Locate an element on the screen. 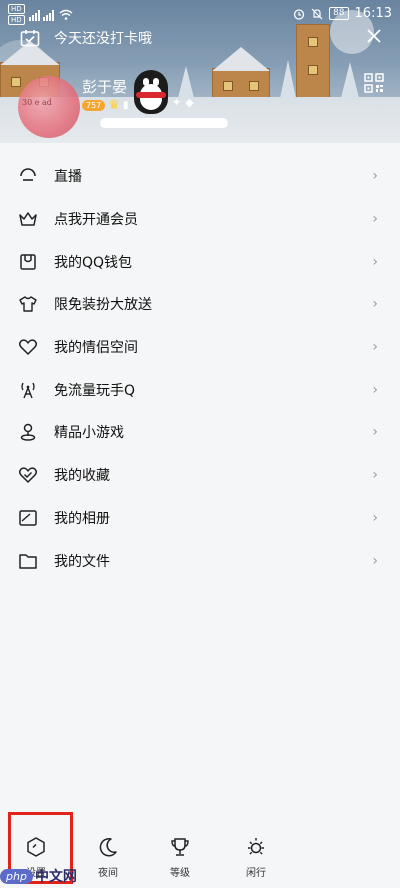  level-label: 等级 is located at coordinates (180, 873).